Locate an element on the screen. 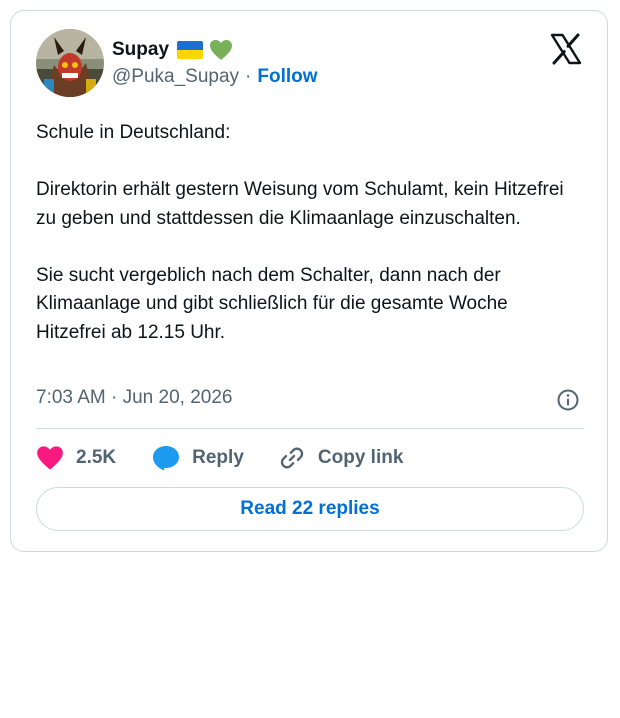 The height and width of the screenshot is (718, 620). reply-label: Reply is located at coordinates (218, 457).